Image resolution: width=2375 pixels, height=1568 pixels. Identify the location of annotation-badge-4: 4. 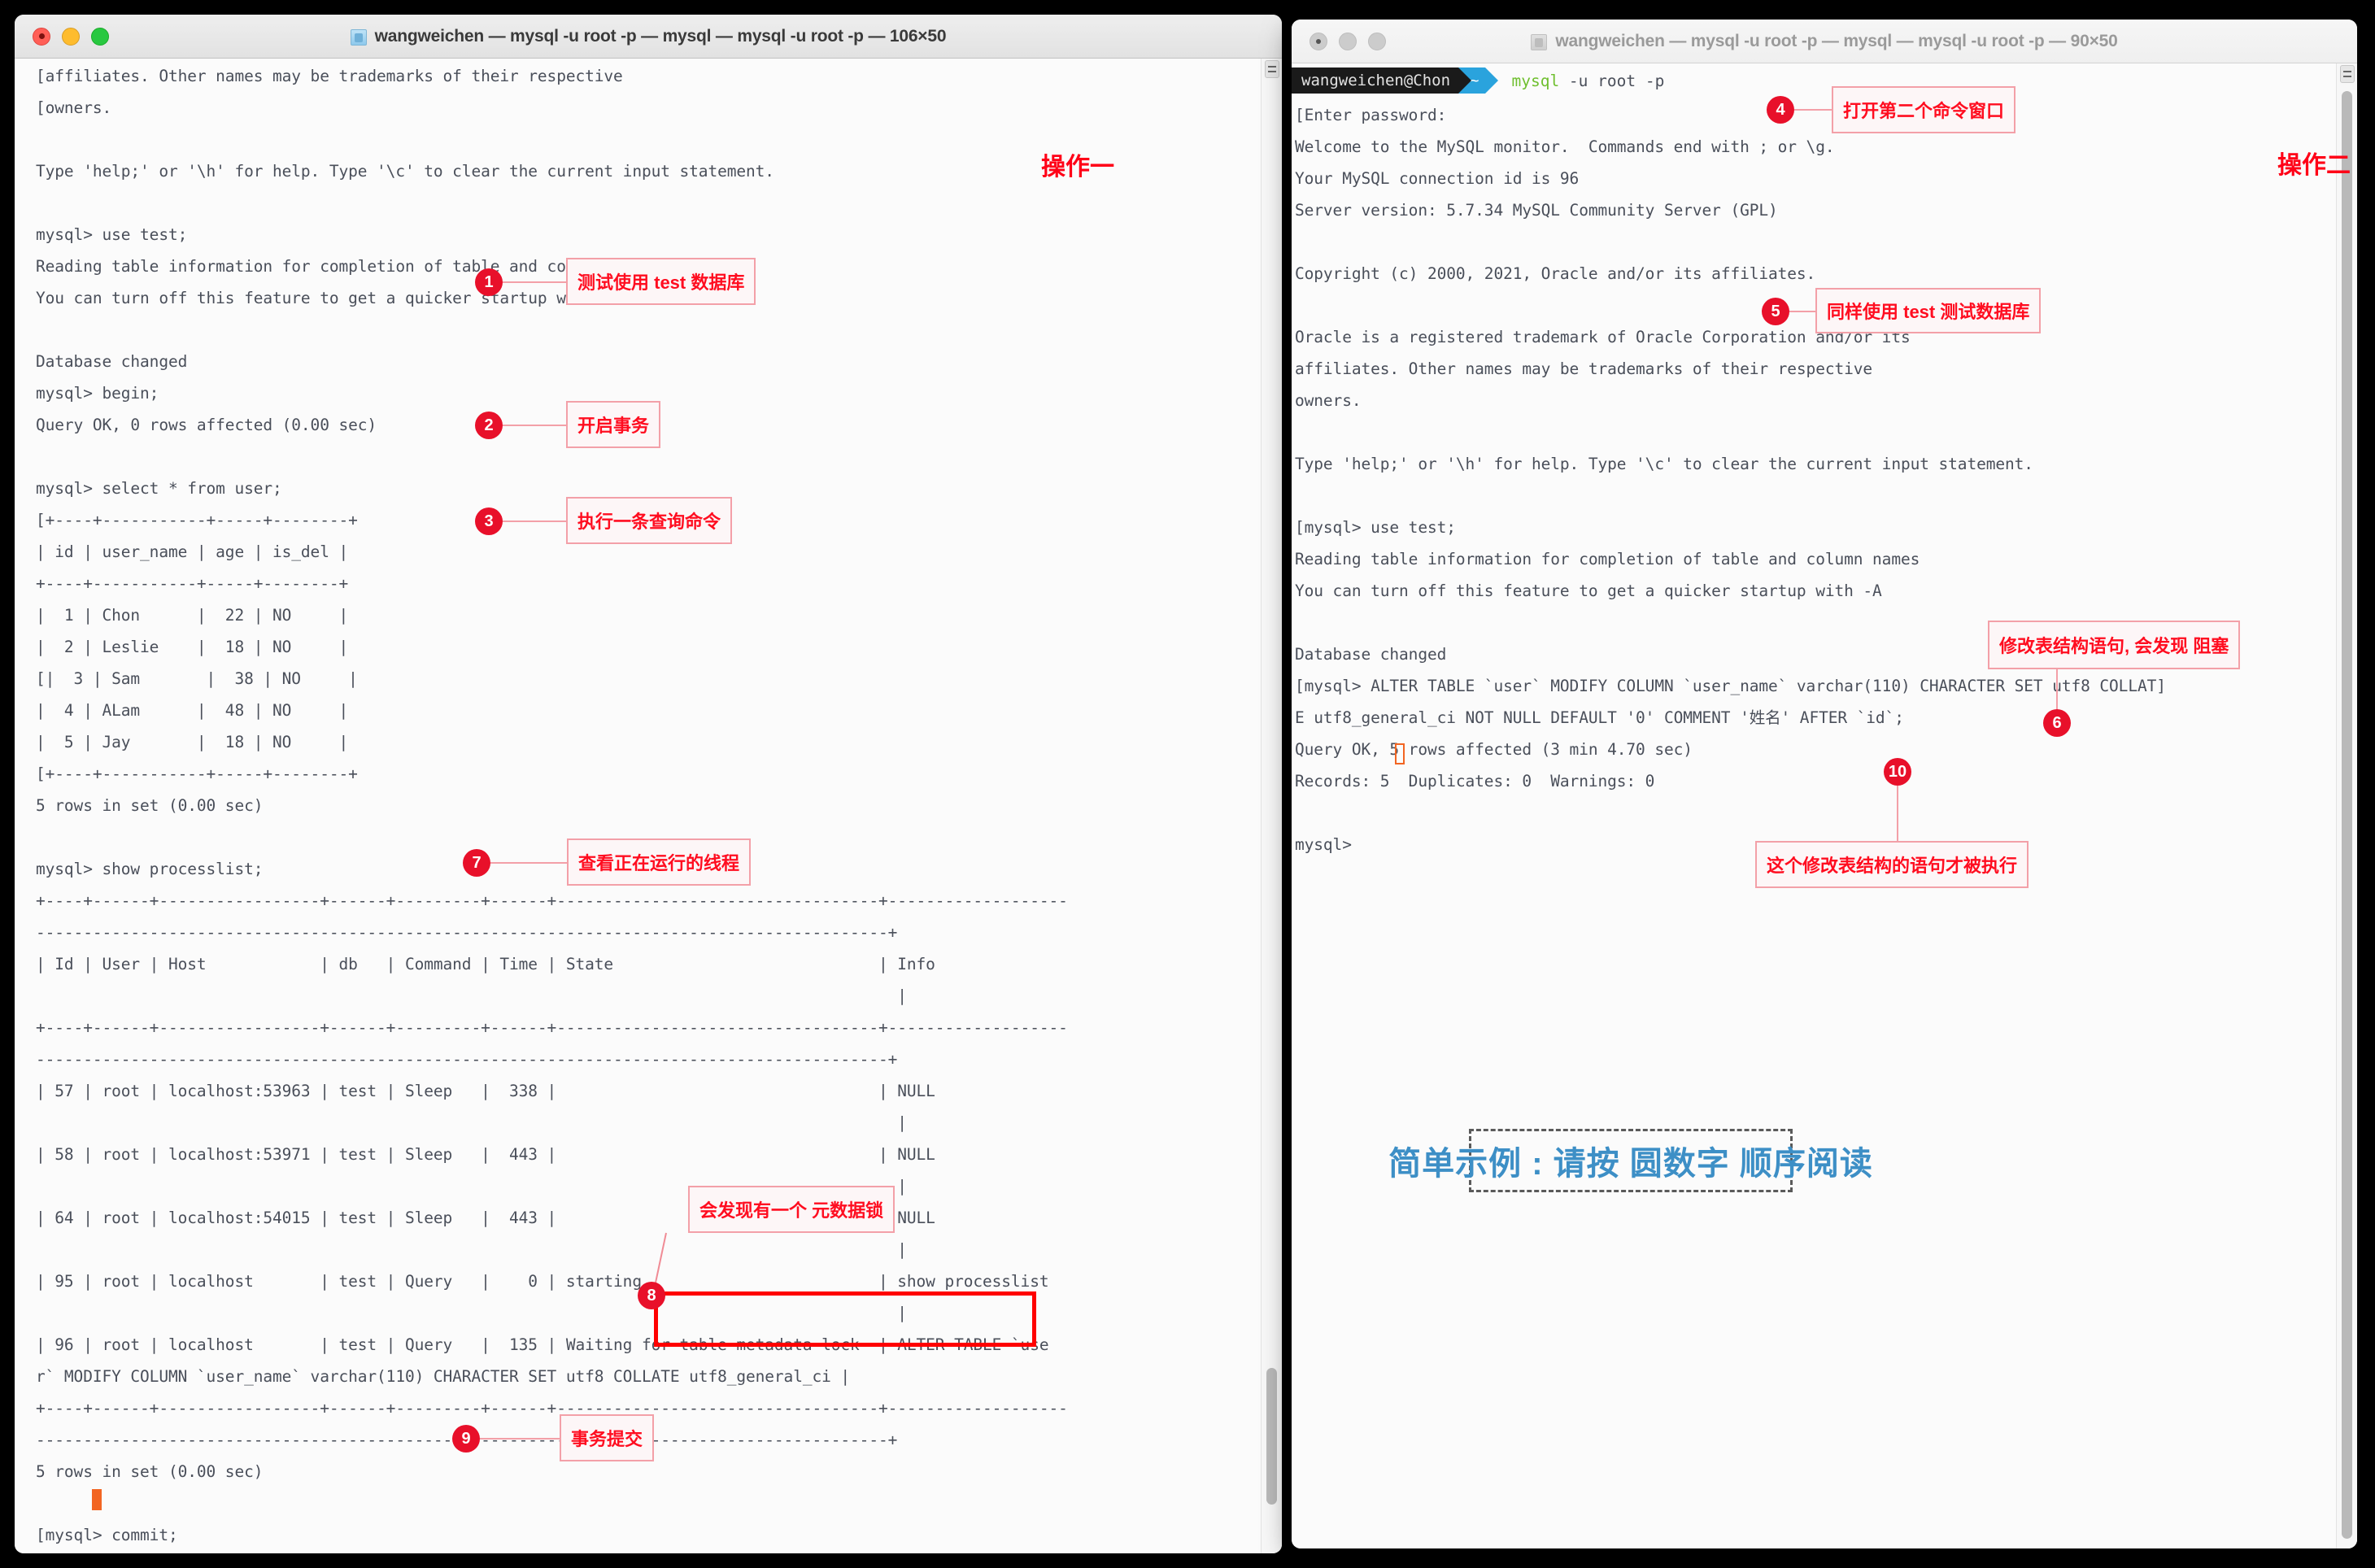
(1780, 110).